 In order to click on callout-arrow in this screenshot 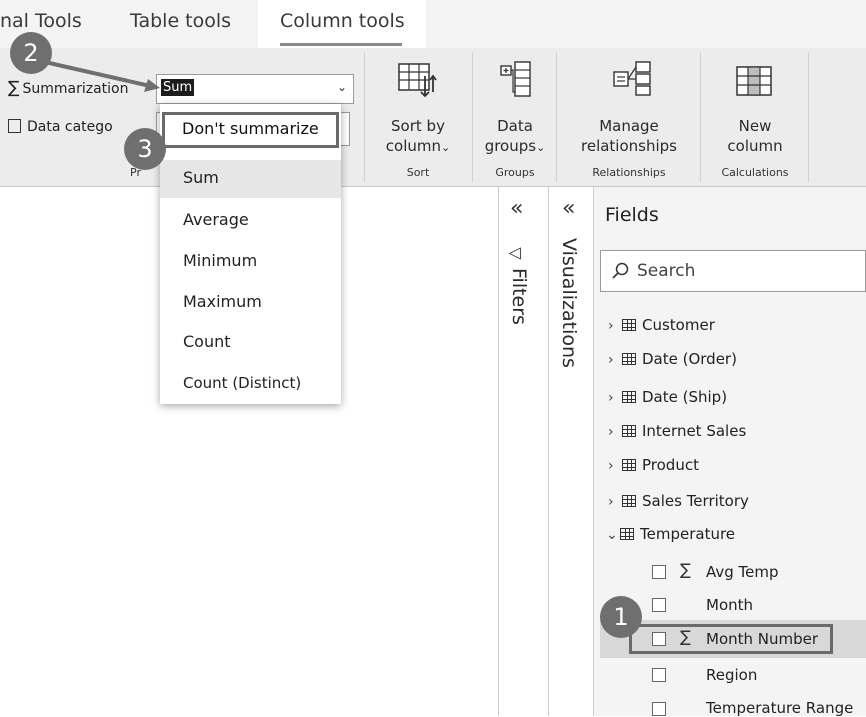, I will do `click(97, 75)`.